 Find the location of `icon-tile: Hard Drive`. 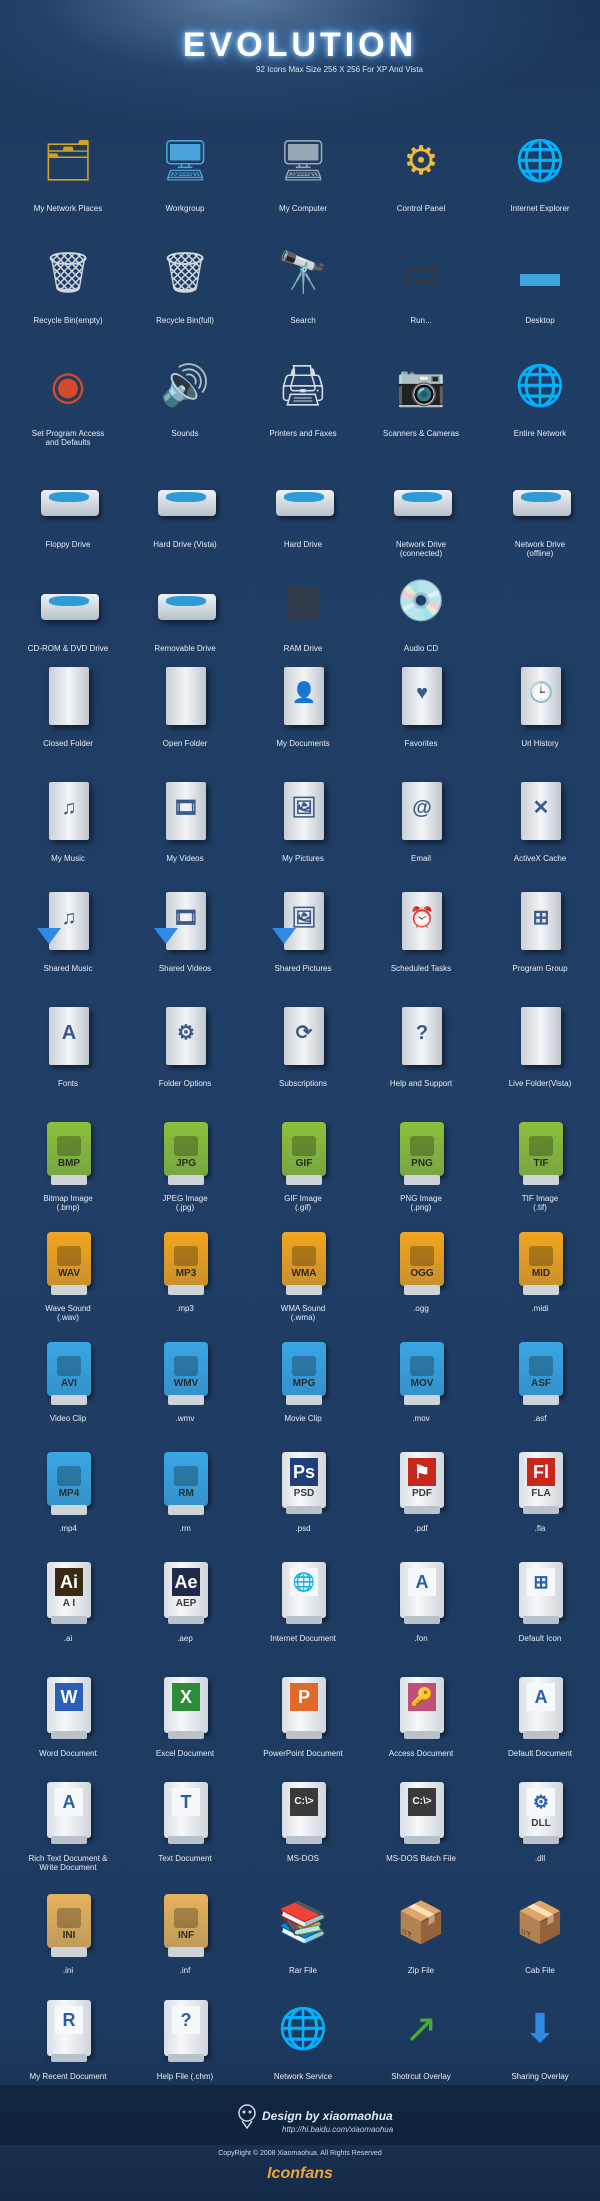

icon-tile: Hard Drive is located at coordinates (303, 519).